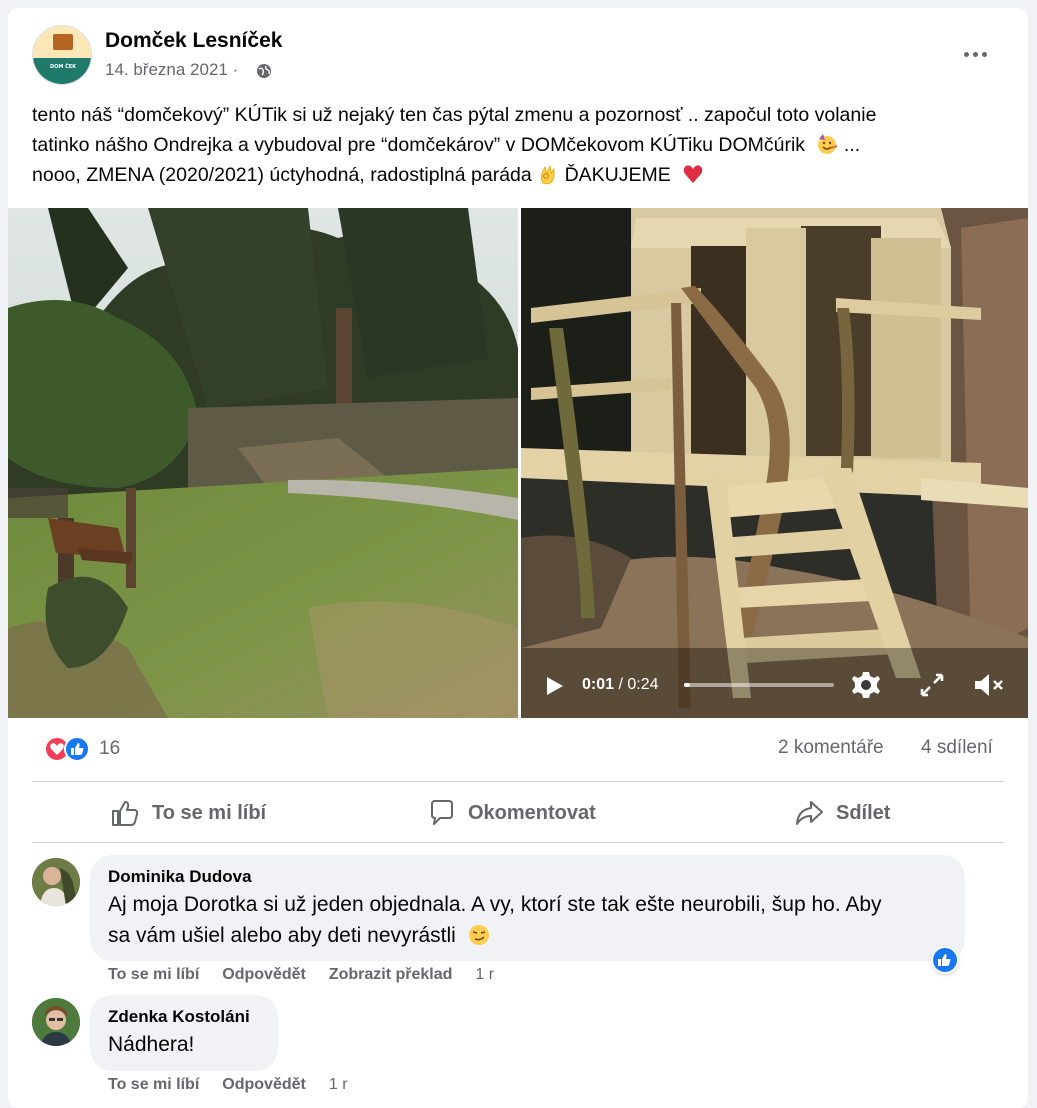 The height and width of the screenshot is (1108, 1037). I want to click on comment-text: Nádhera!, so click(151, 1044).